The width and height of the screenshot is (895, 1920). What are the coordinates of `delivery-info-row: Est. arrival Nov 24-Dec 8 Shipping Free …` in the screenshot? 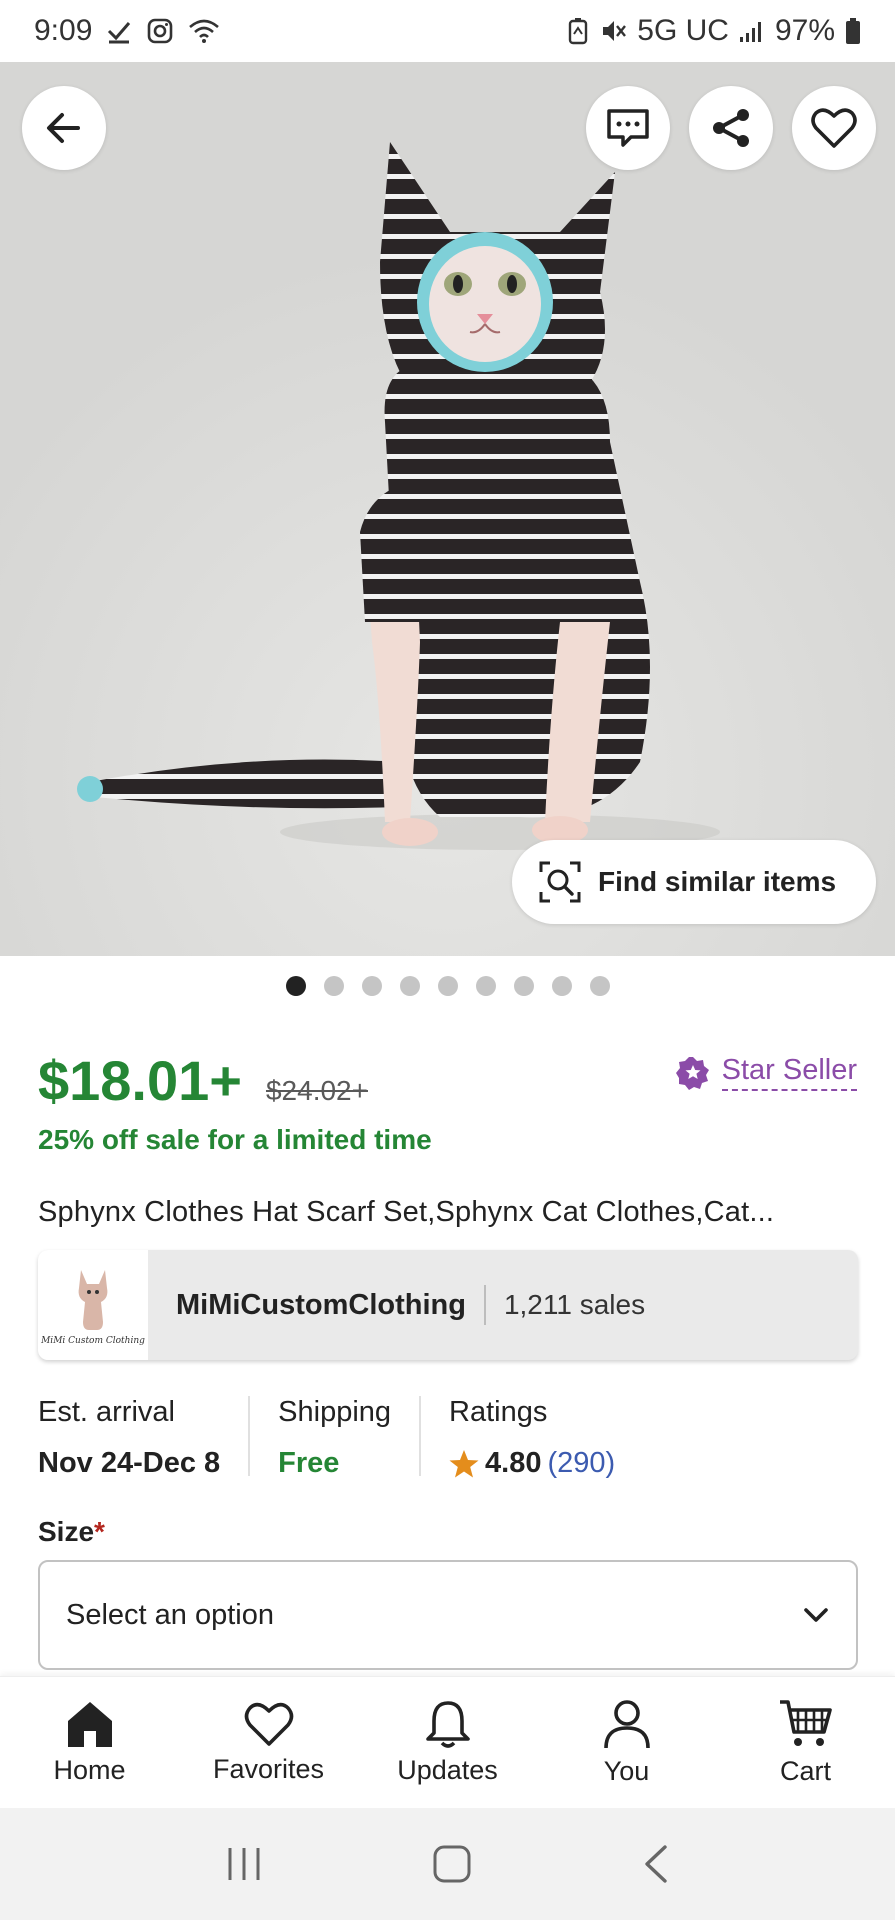 It's located at (448, 1438).